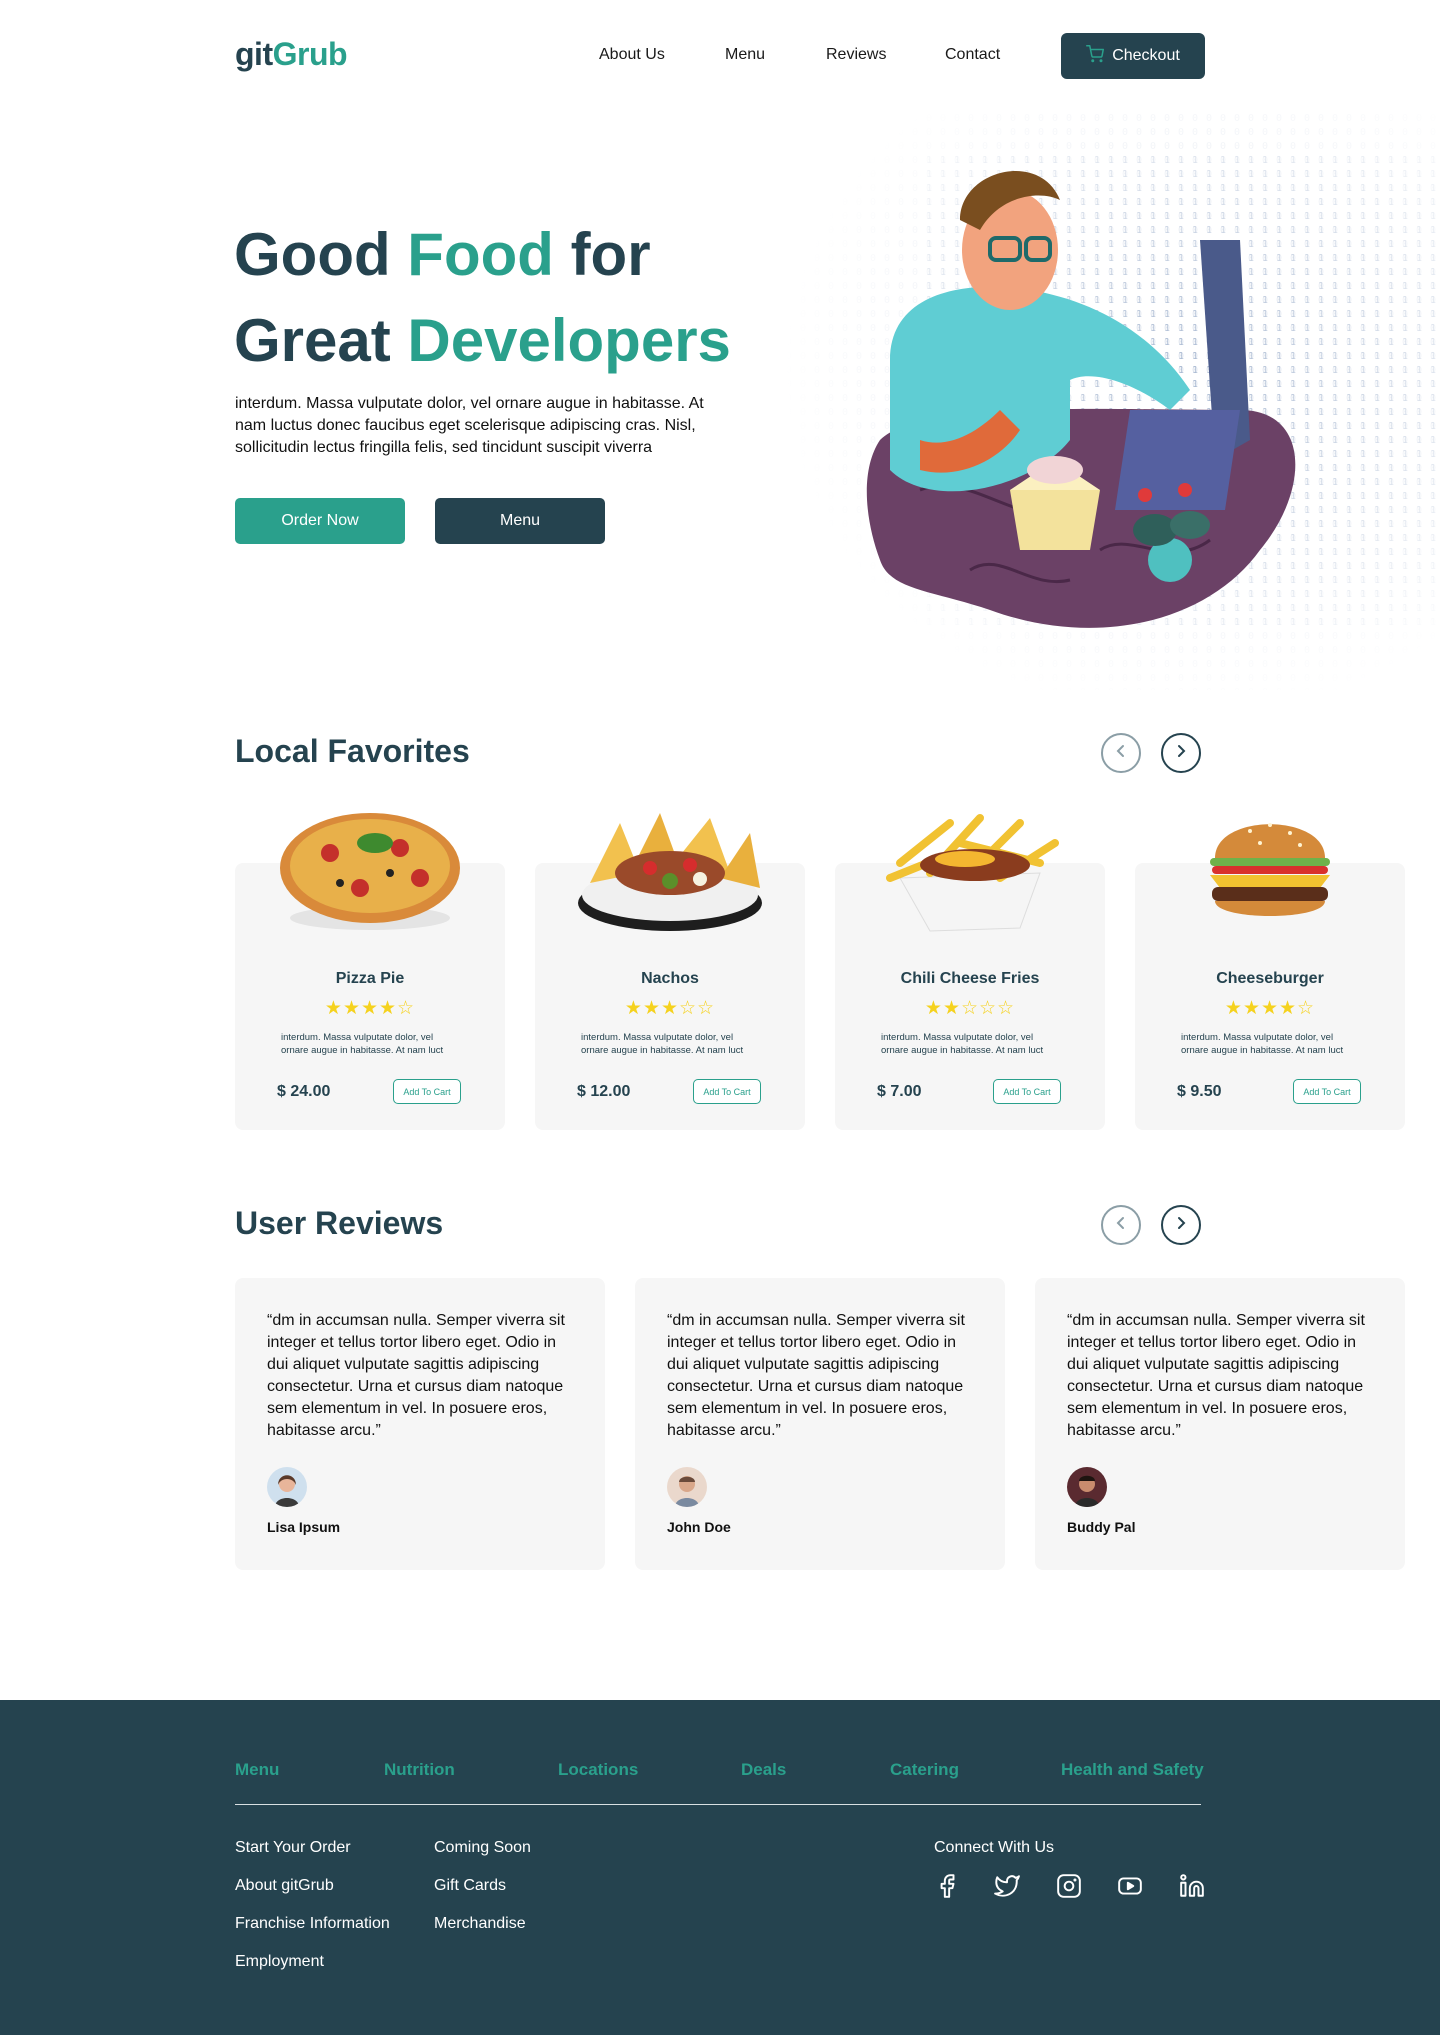 Image resolution: width=1440 pixels, height=2035 pixels. Describe the element at coordinates (970, 978) in the screenshot. I see `food-name: Chili Cheese Fries` at that location.